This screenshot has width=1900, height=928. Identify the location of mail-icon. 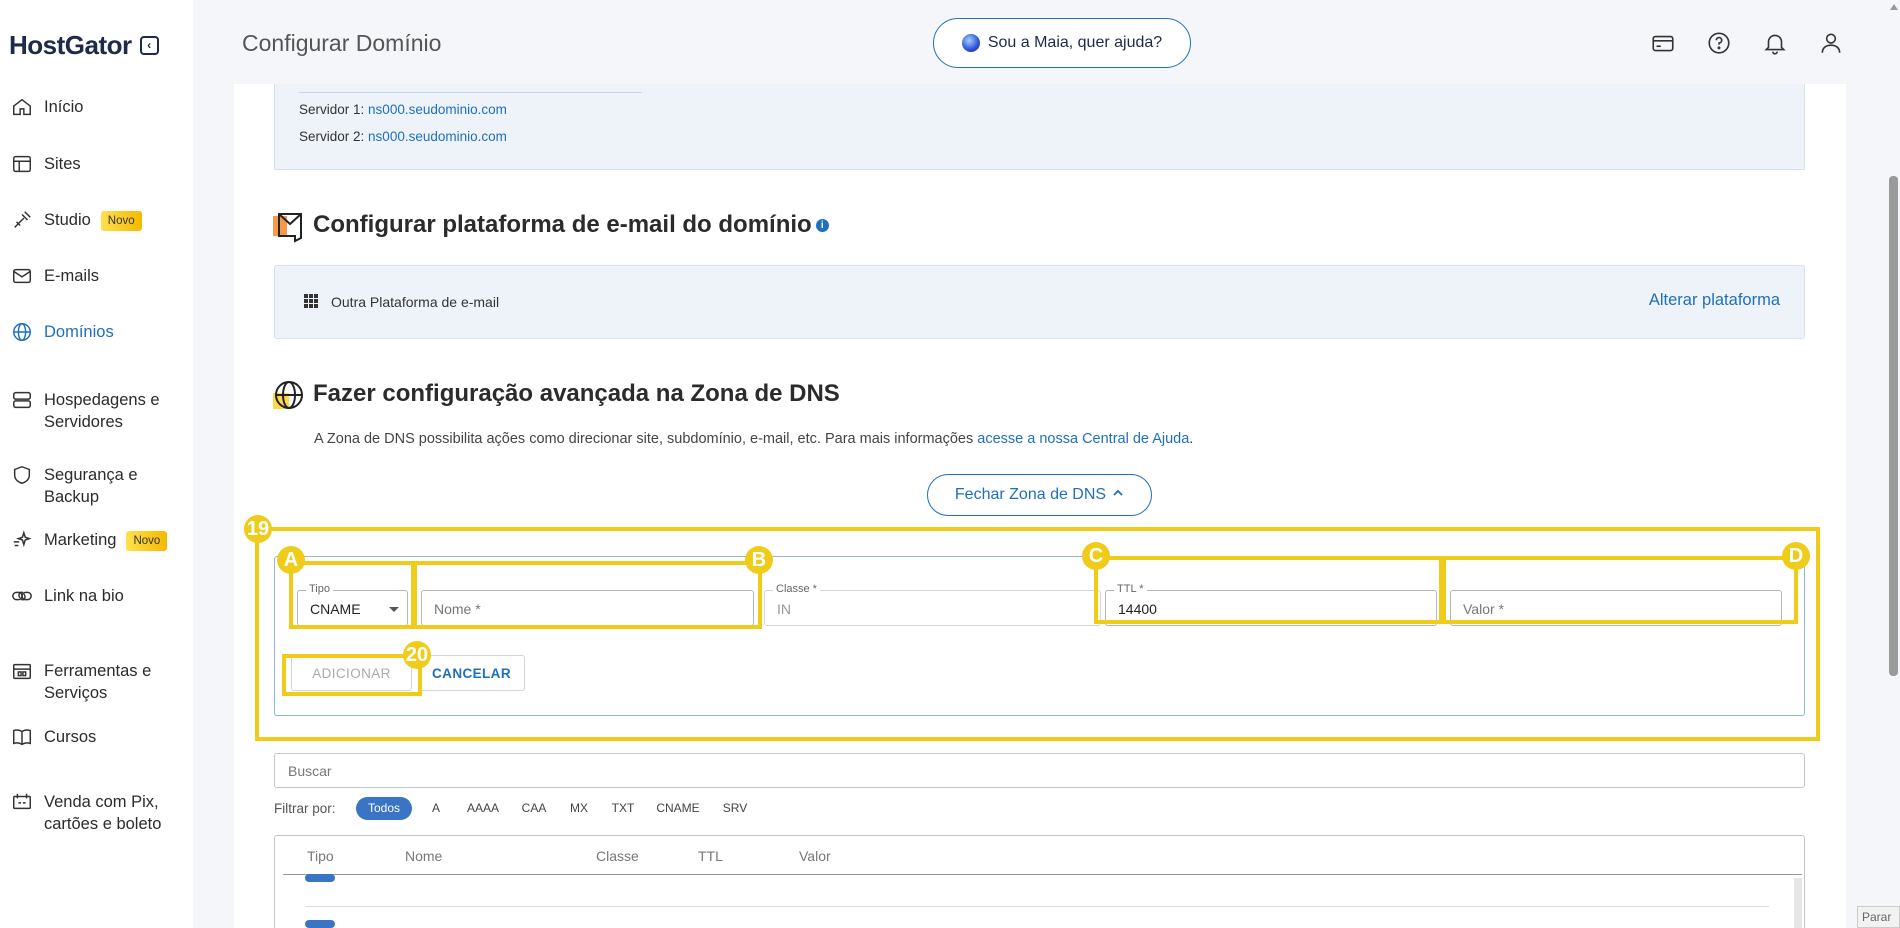
(22, 276).